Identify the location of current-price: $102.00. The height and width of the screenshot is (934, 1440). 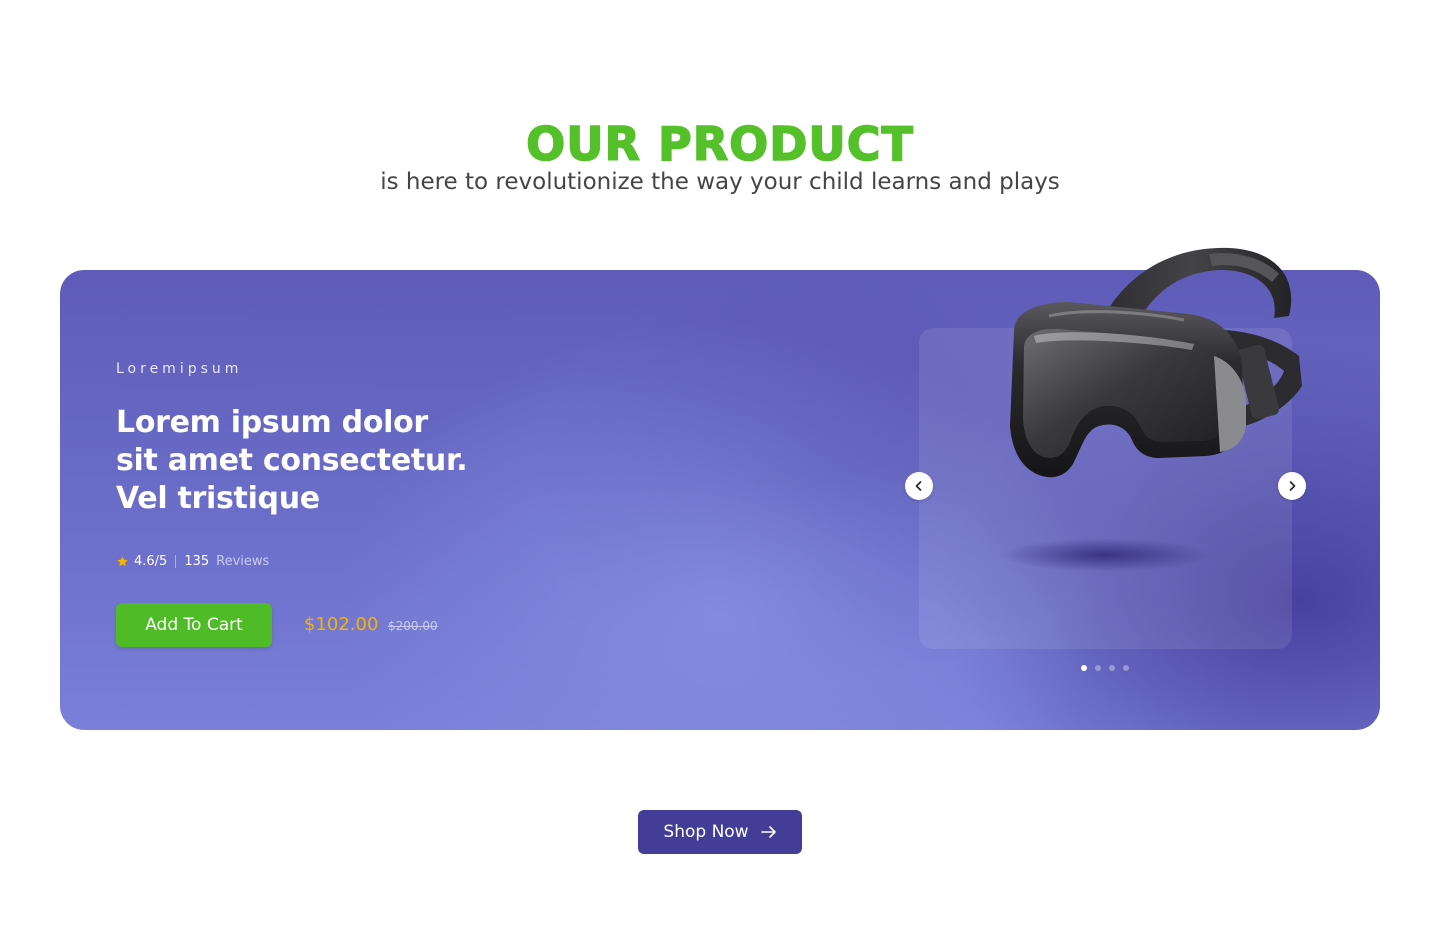
(341, 624).